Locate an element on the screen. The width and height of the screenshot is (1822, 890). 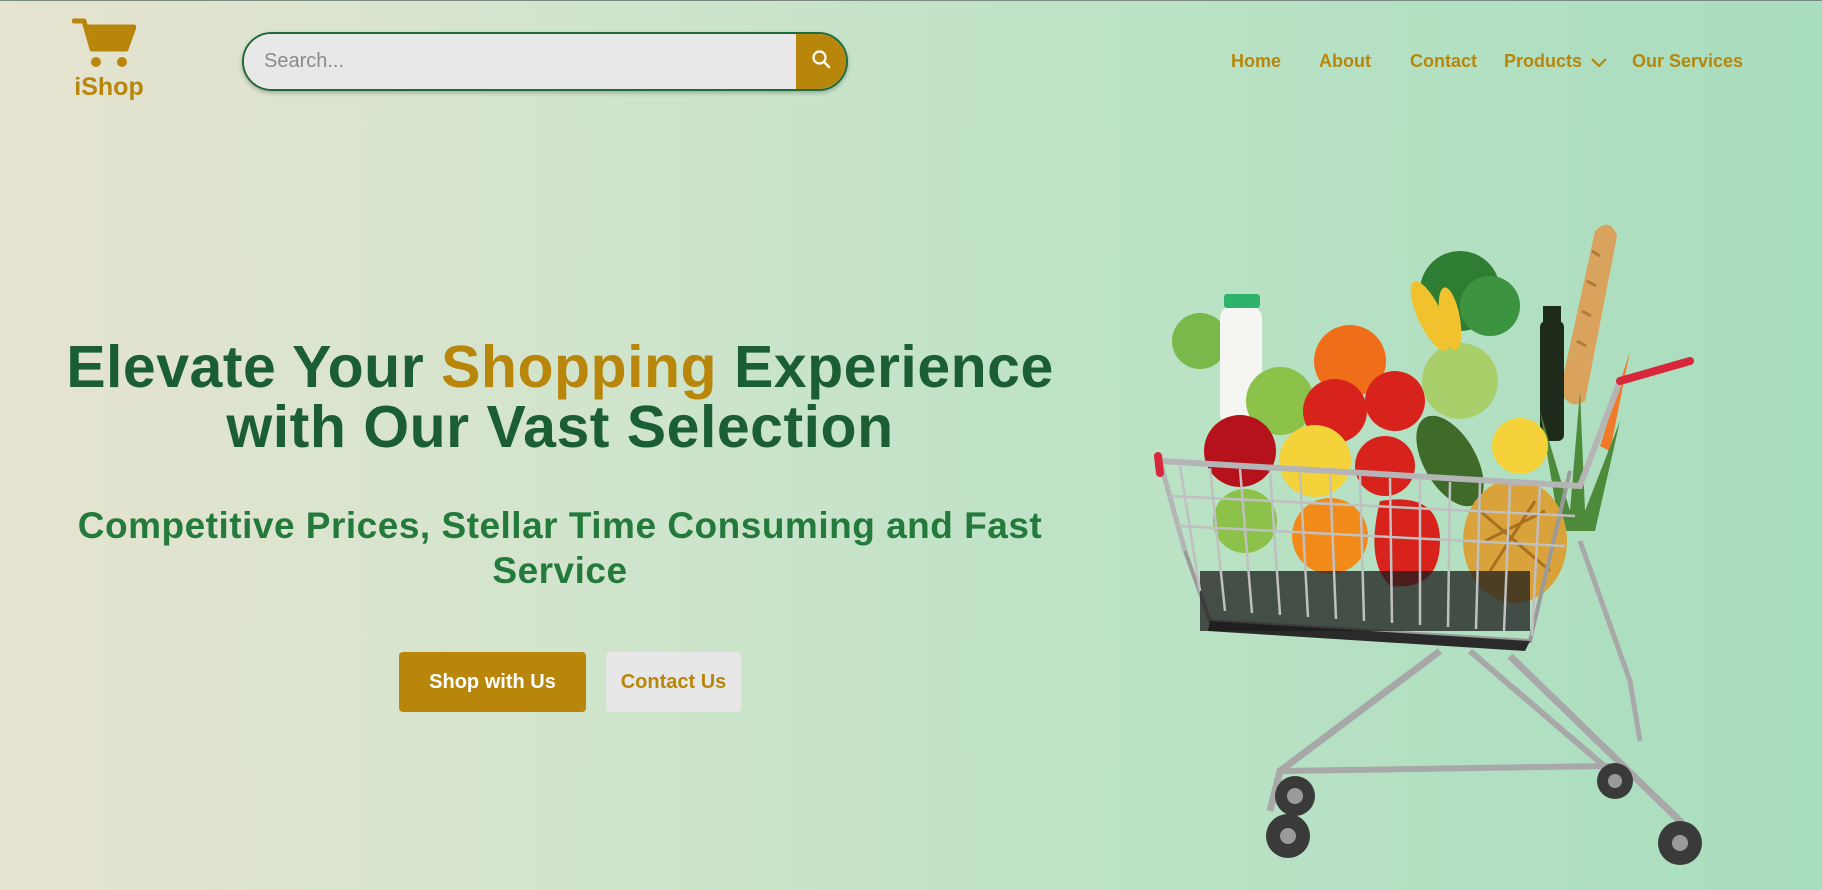
brand-name: iShop is located at coordinates (109, 87).